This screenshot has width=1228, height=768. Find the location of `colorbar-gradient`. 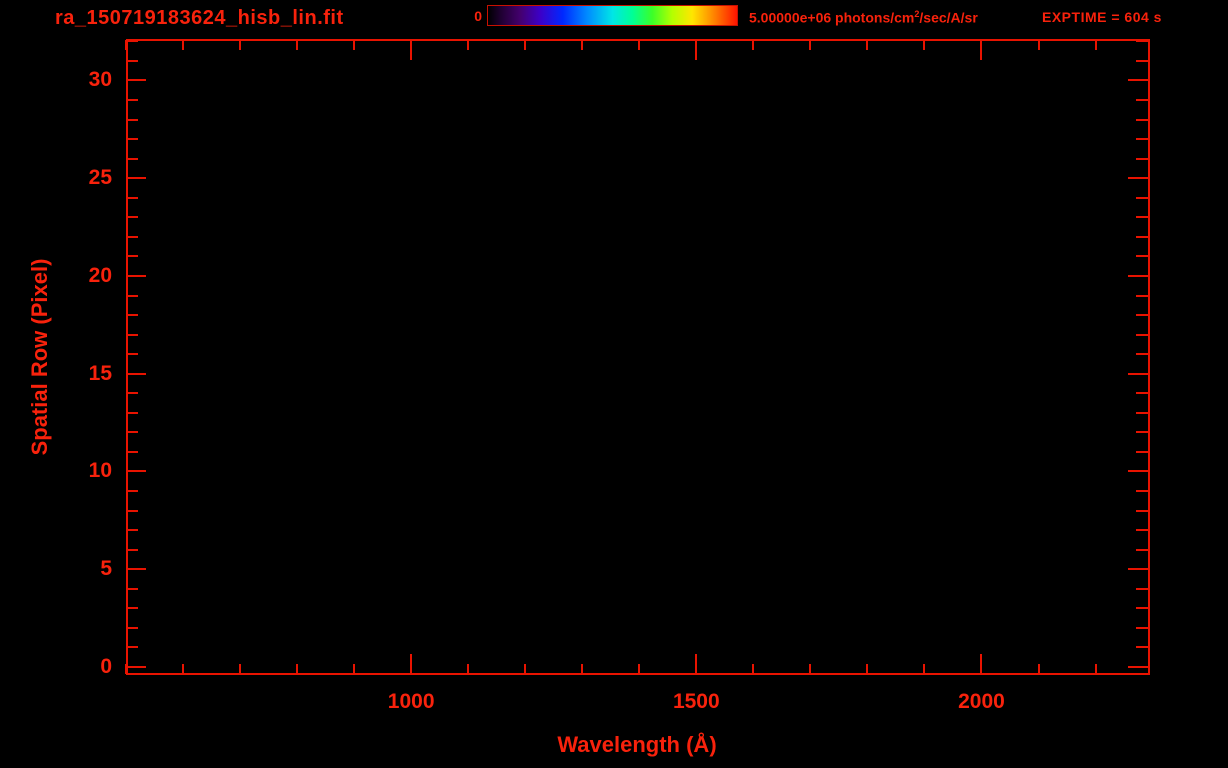

colorbar-gradient is located at coordinates (612, 15).